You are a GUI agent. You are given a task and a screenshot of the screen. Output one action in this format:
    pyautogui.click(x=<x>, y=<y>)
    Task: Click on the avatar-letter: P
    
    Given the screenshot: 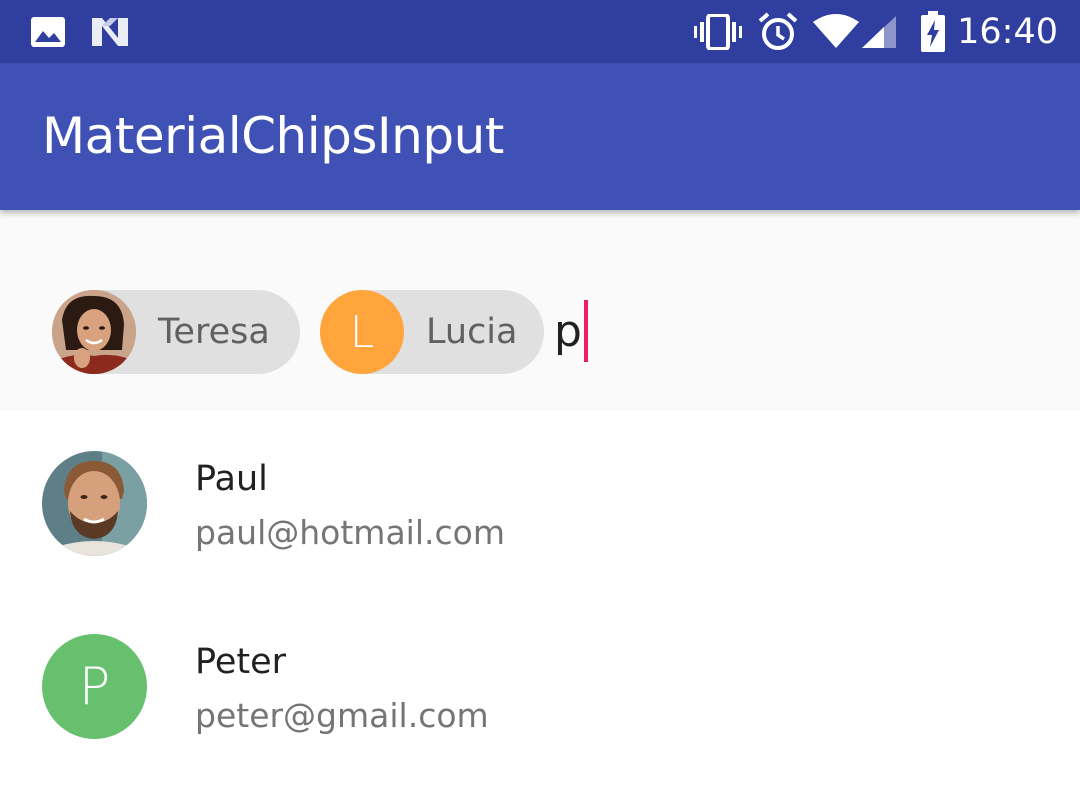 What is the action you would take?
    pyautogui.click(x=94, y=686)
    